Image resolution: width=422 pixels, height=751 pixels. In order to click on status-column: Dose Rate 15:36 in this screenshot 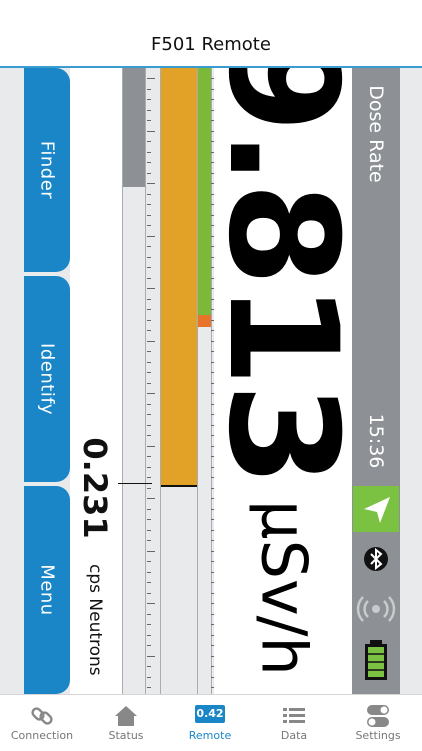, I will do `click(376, 381)`.